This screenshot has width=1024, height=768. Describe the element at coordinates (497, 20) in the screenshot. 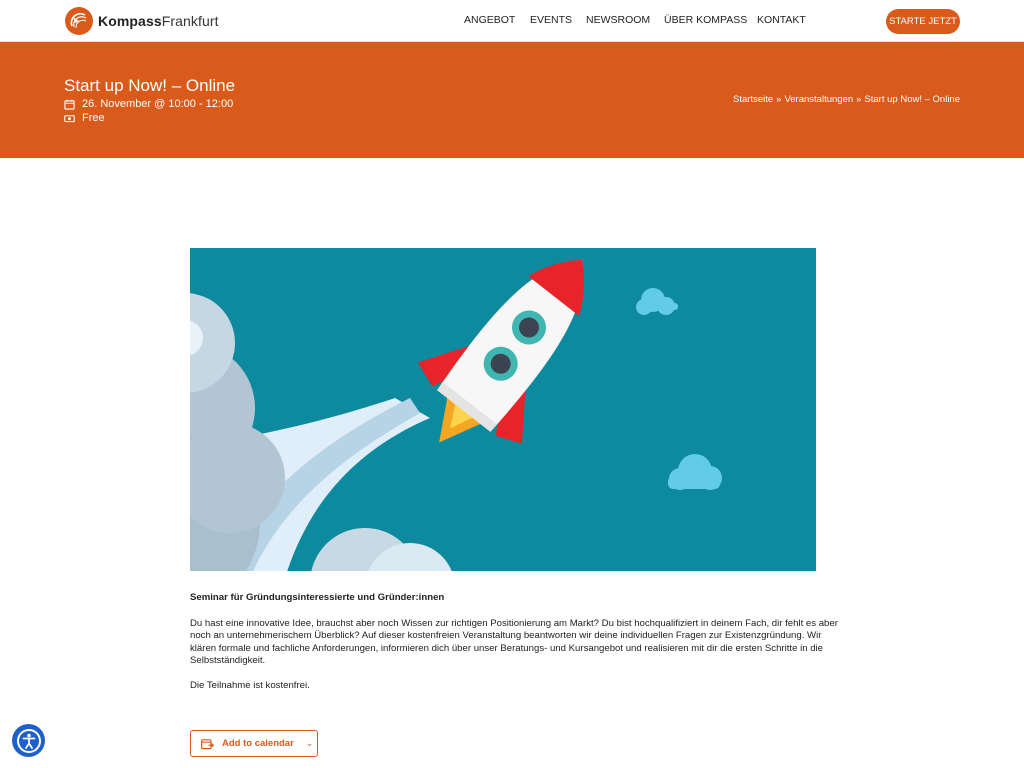

I see `nav-item-angebot: ANGEBOT` at that location.